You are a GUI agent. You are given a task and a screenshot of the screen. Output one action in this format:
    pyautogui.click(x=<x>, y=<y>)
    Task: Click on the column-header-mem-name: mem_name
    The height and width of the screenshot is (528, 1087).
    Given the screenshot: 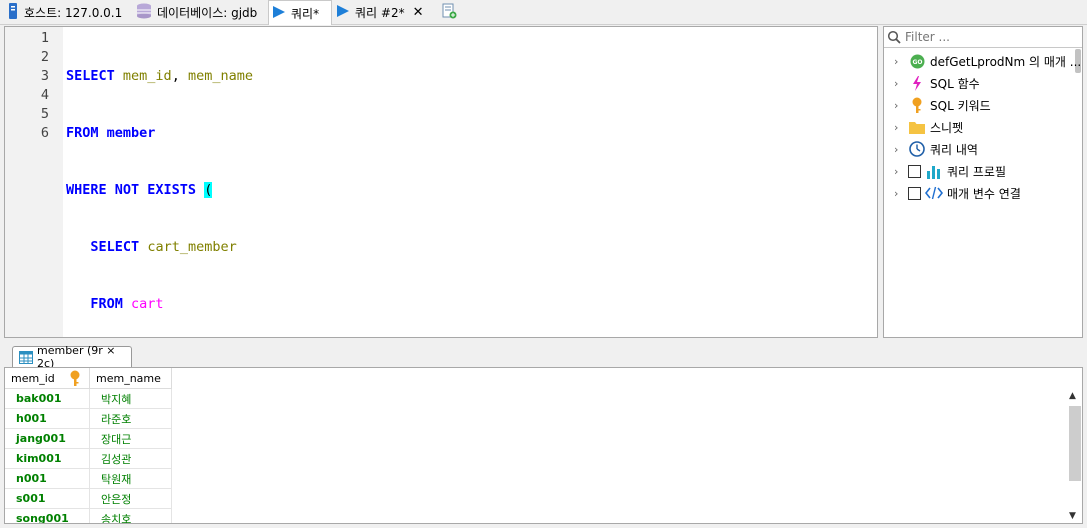 What is the action you would take?
    pyautogui.click(x=131, y=378)
    